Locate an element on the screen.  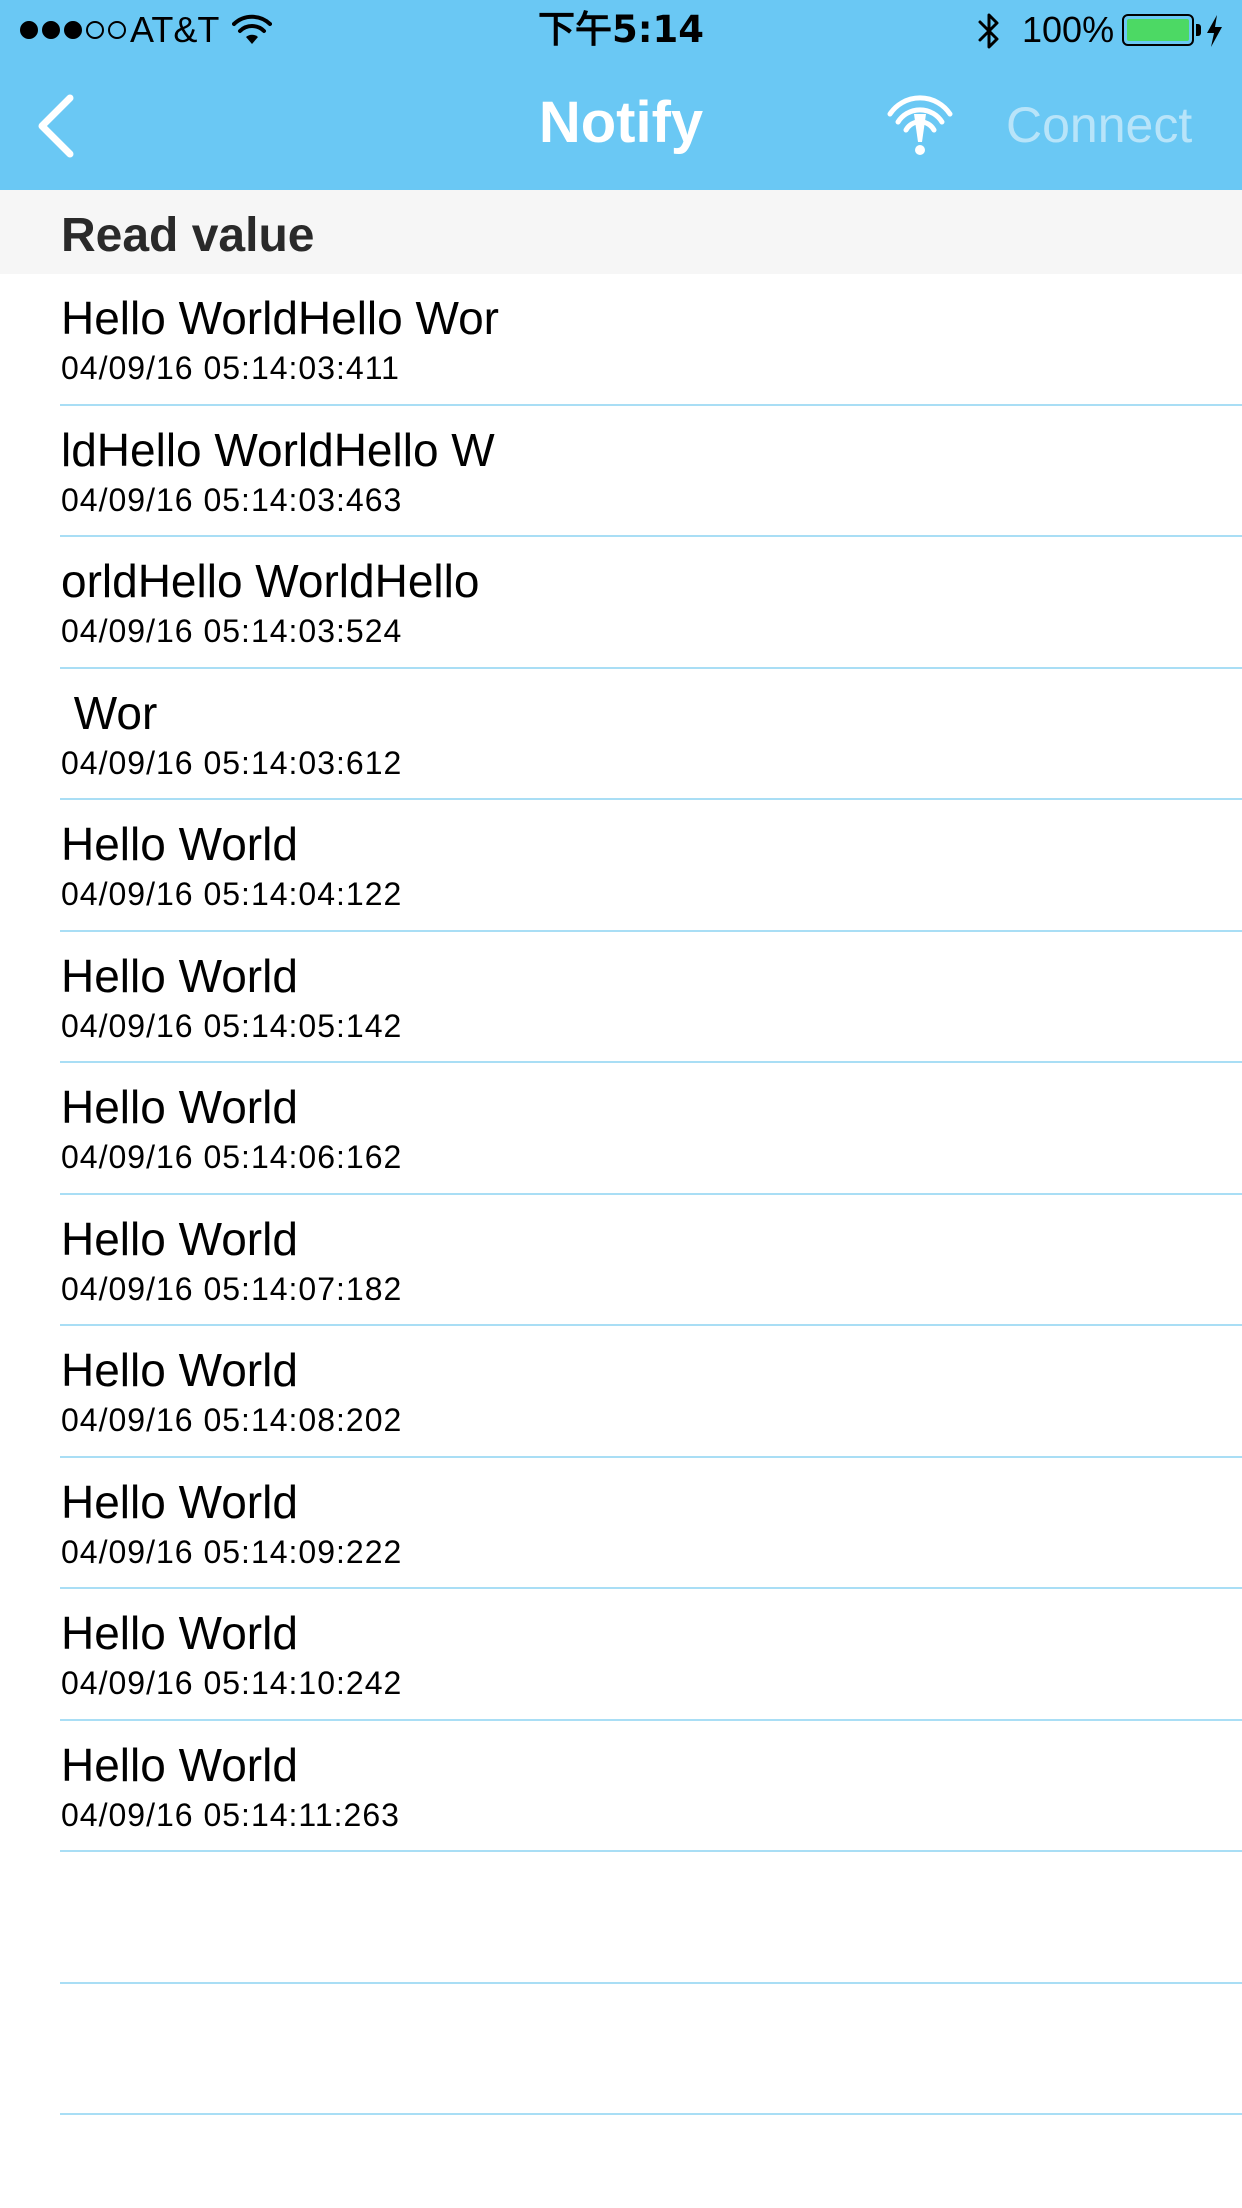
section-header: Read value is located at coordinates (621, 232).